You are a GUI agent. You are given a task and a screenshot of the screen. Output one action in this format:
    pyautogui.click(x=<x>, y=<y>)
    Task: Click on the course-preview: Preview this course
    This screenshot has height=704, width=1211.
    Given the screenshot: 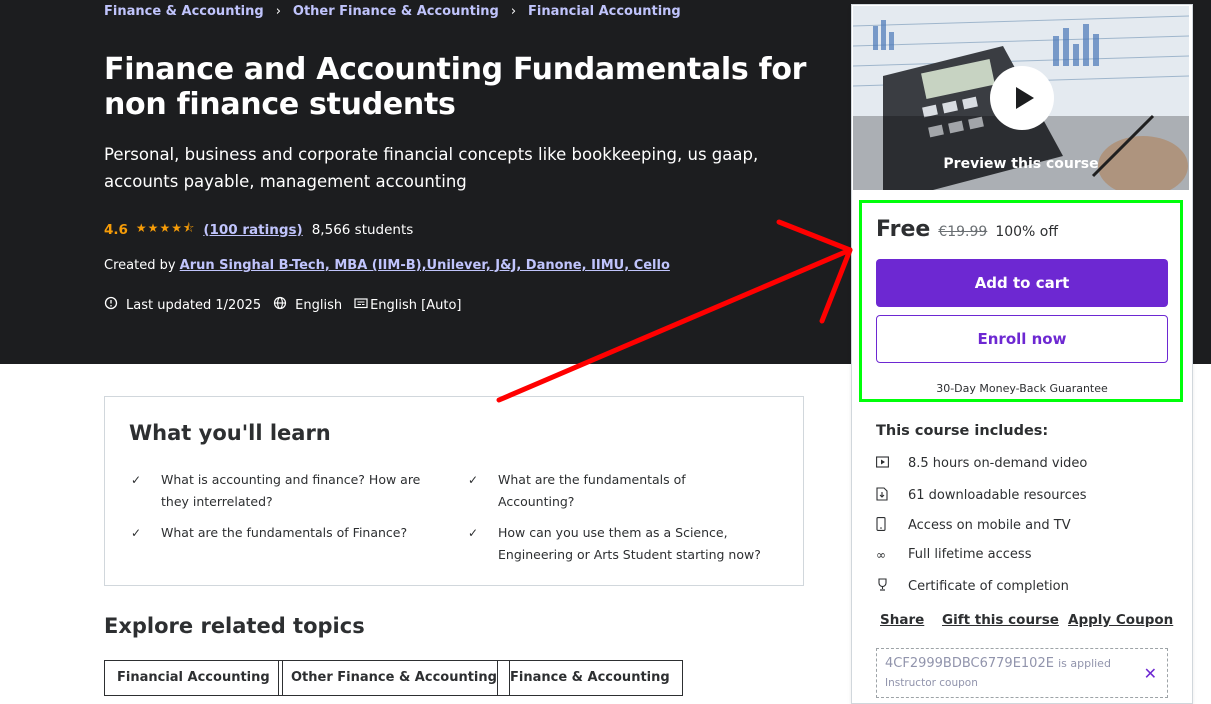 What is the action you would take?
    pyautogui.click(x=1021, y=98)
    